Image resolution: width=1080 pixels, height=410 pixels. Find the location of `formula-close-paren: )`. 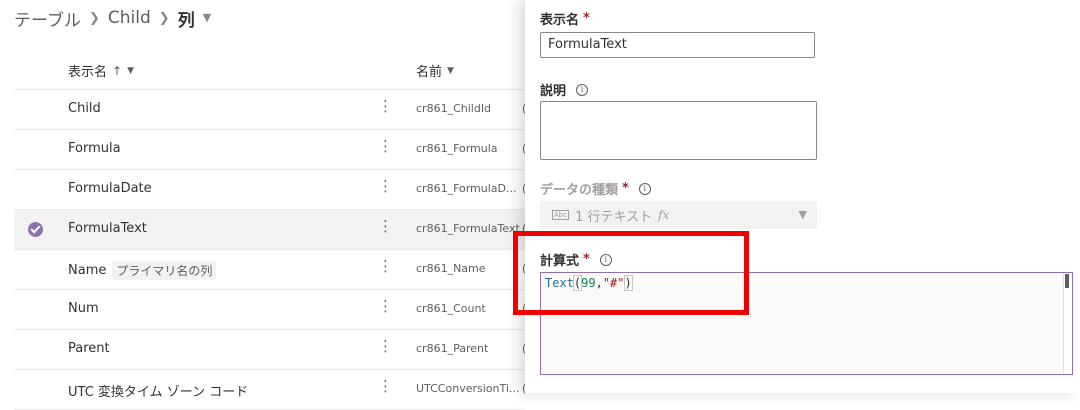

formula-close-paren: ) is located at coordinates (628, 283).